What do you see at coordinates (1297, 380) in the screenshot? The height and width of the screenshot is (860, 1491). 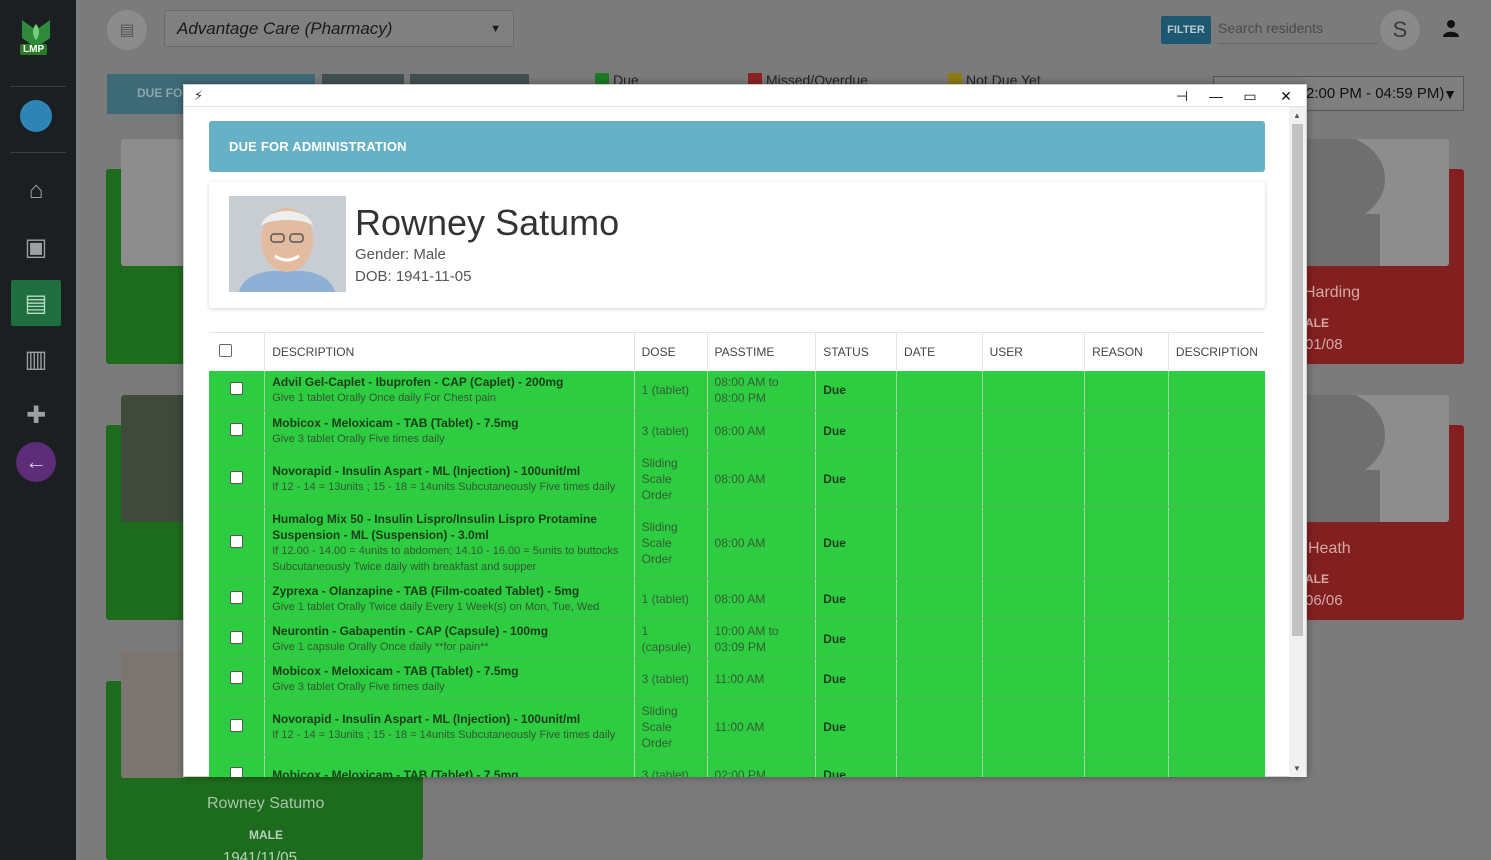 I see `scroll-thumb` at bounding box center [1297, 380].